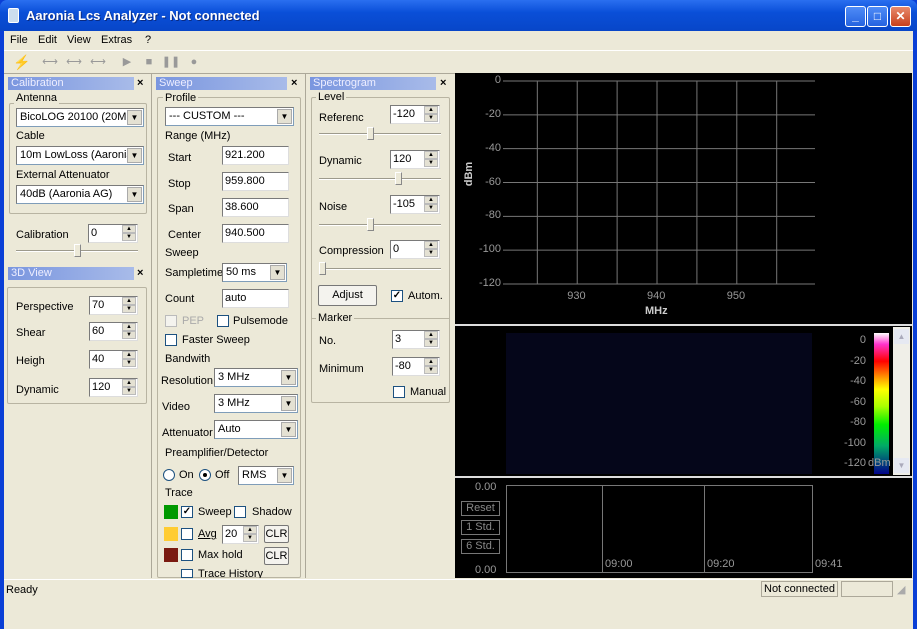 This screenshot has width=917, height=629. I want to click on menu-help: ?, so click(148, 40).